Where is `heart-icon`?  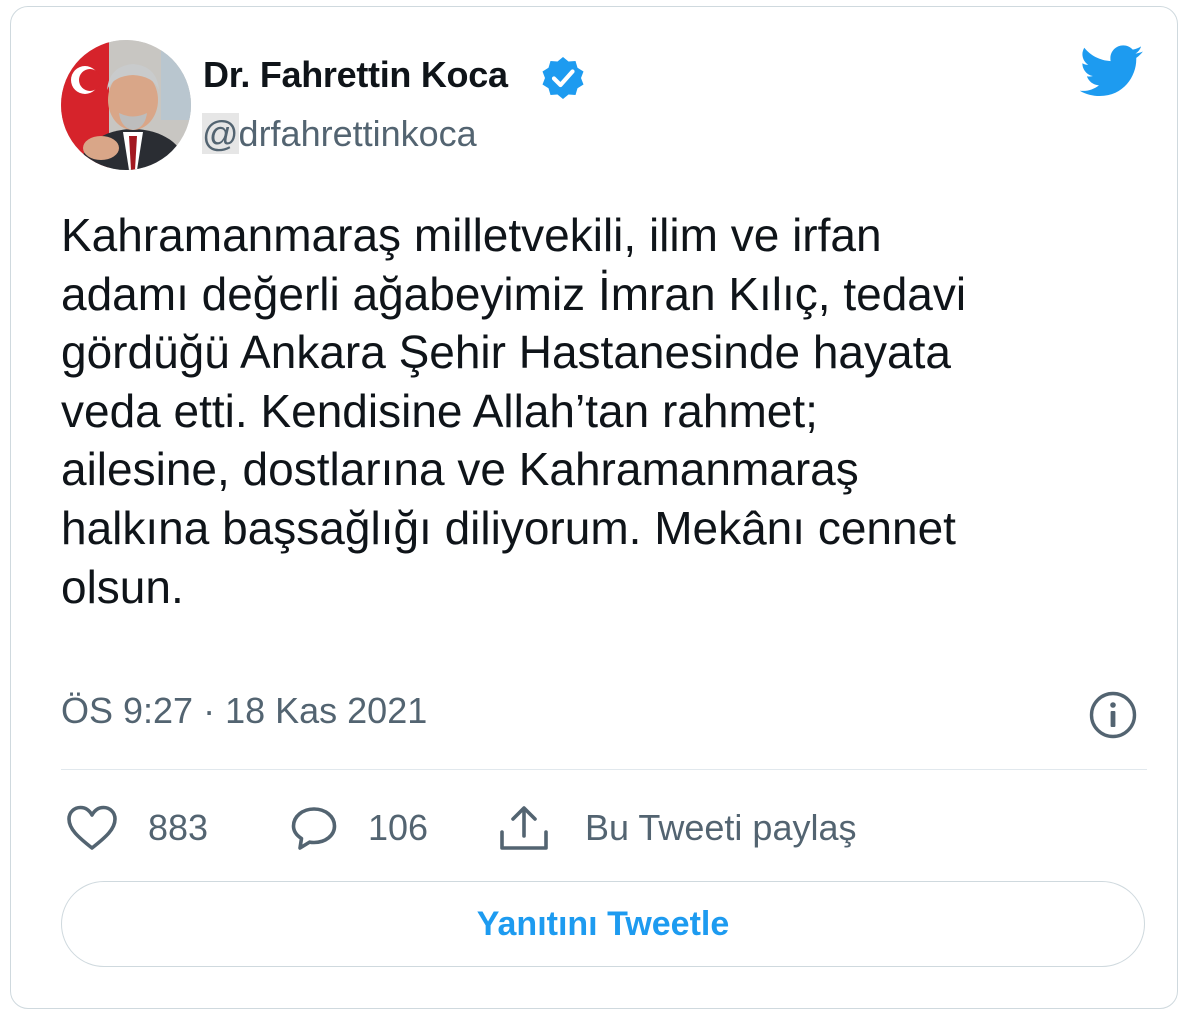
heart-icon is located at coordinates (92, 827).